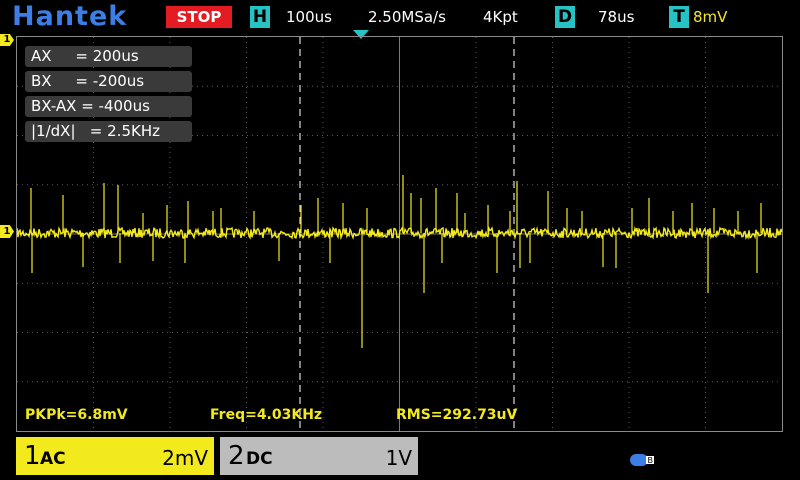 The height and width of the screenshot is (480, 800). I want to click on channel1-panel: 1 AC 2mV, so click(115, 456).